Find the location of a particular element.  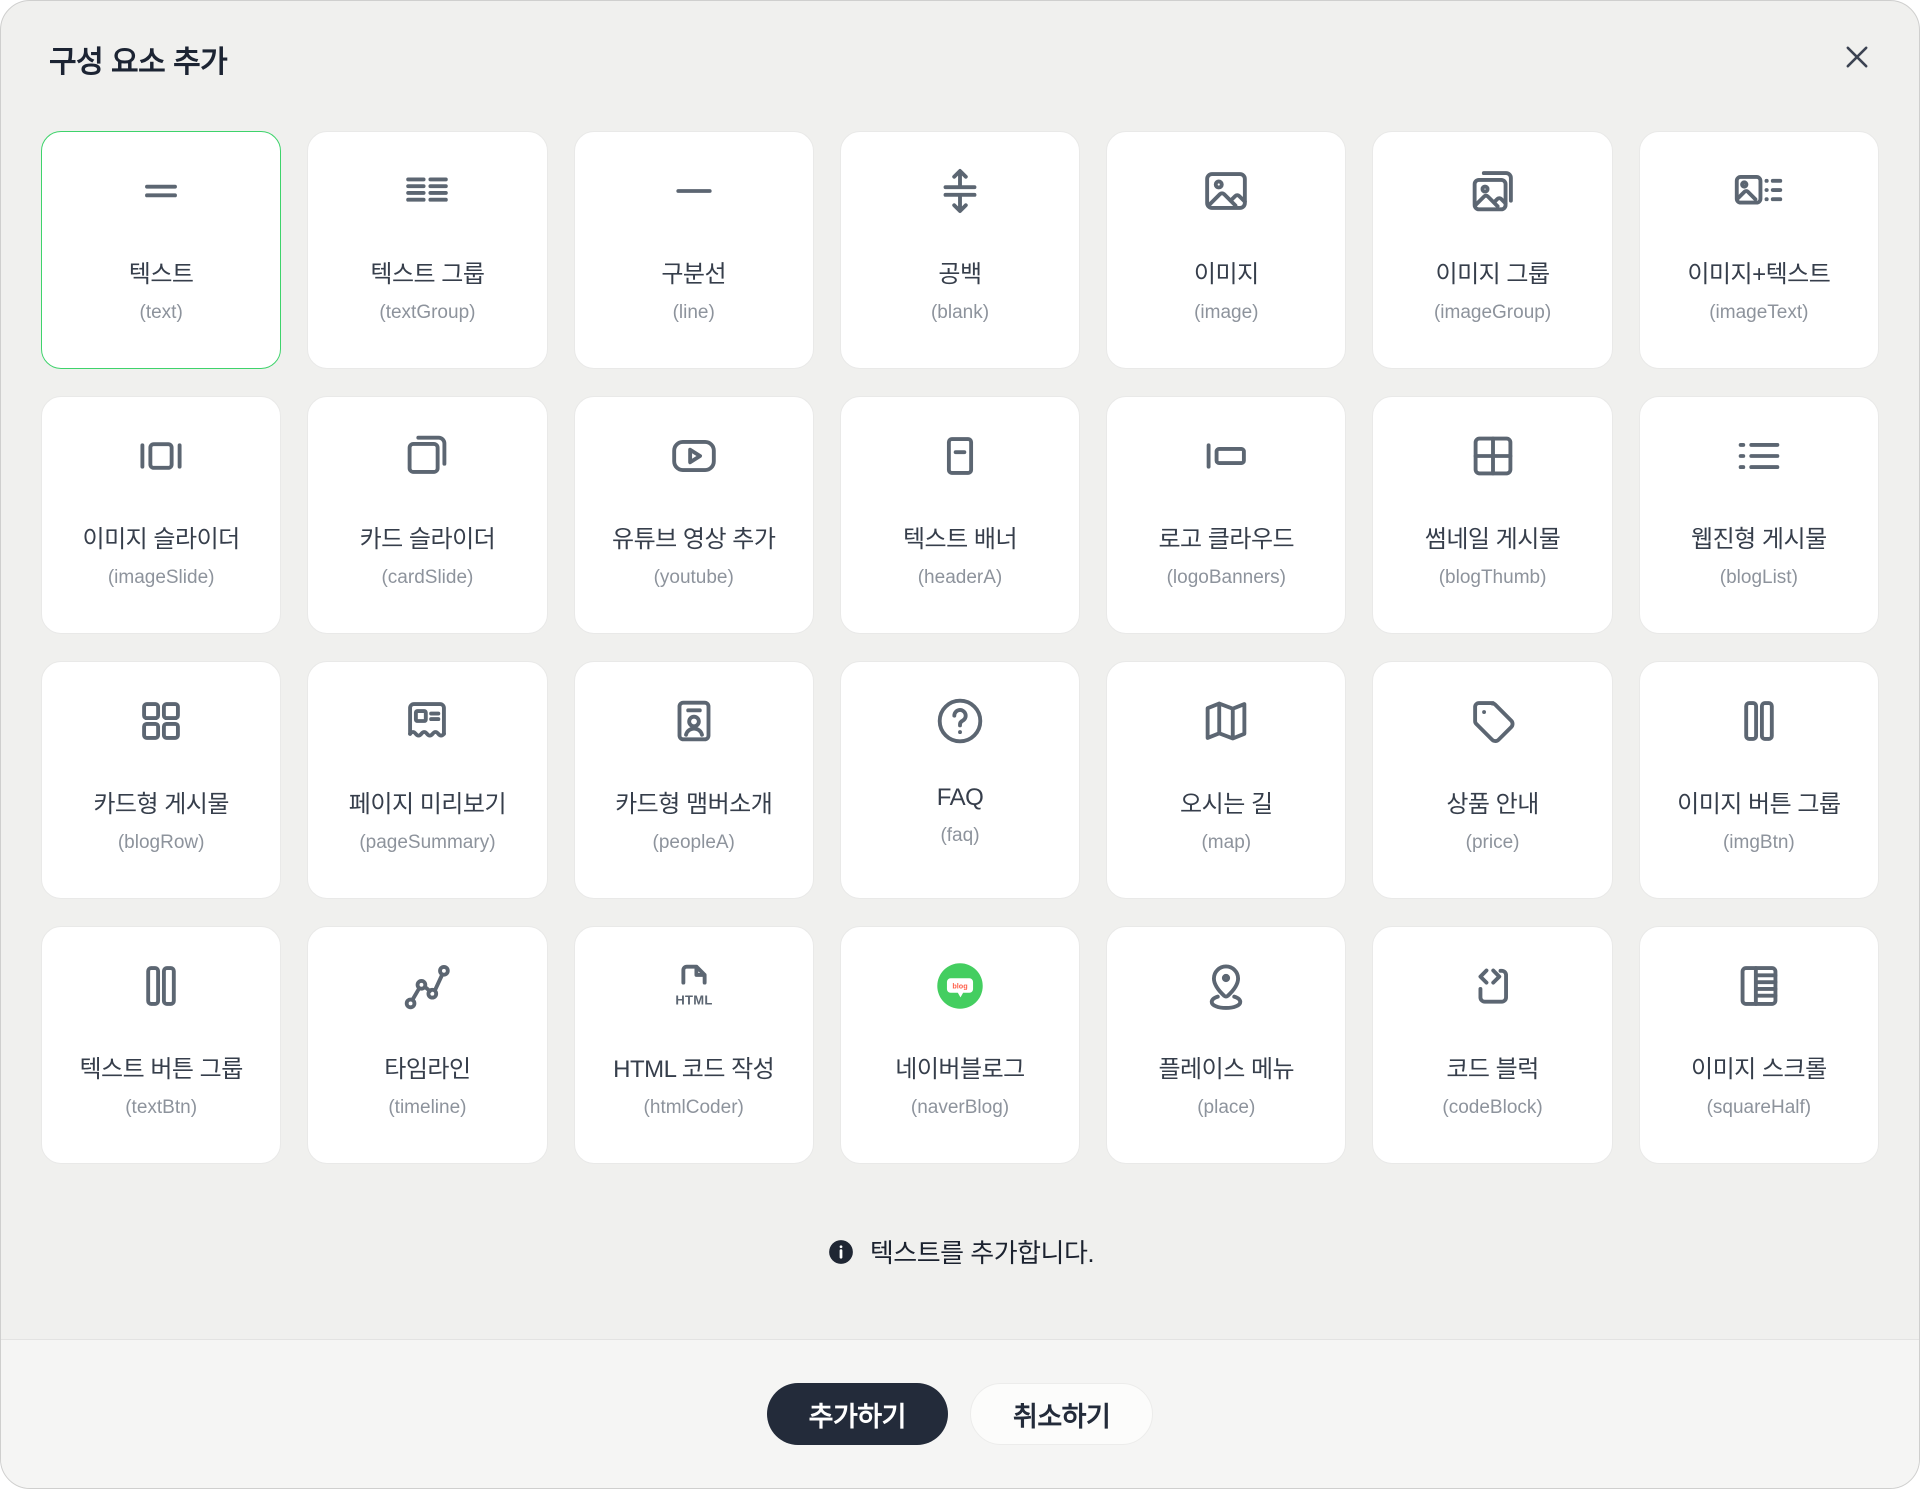

component-label: 텍스트 is located at coordinates (161, 274).